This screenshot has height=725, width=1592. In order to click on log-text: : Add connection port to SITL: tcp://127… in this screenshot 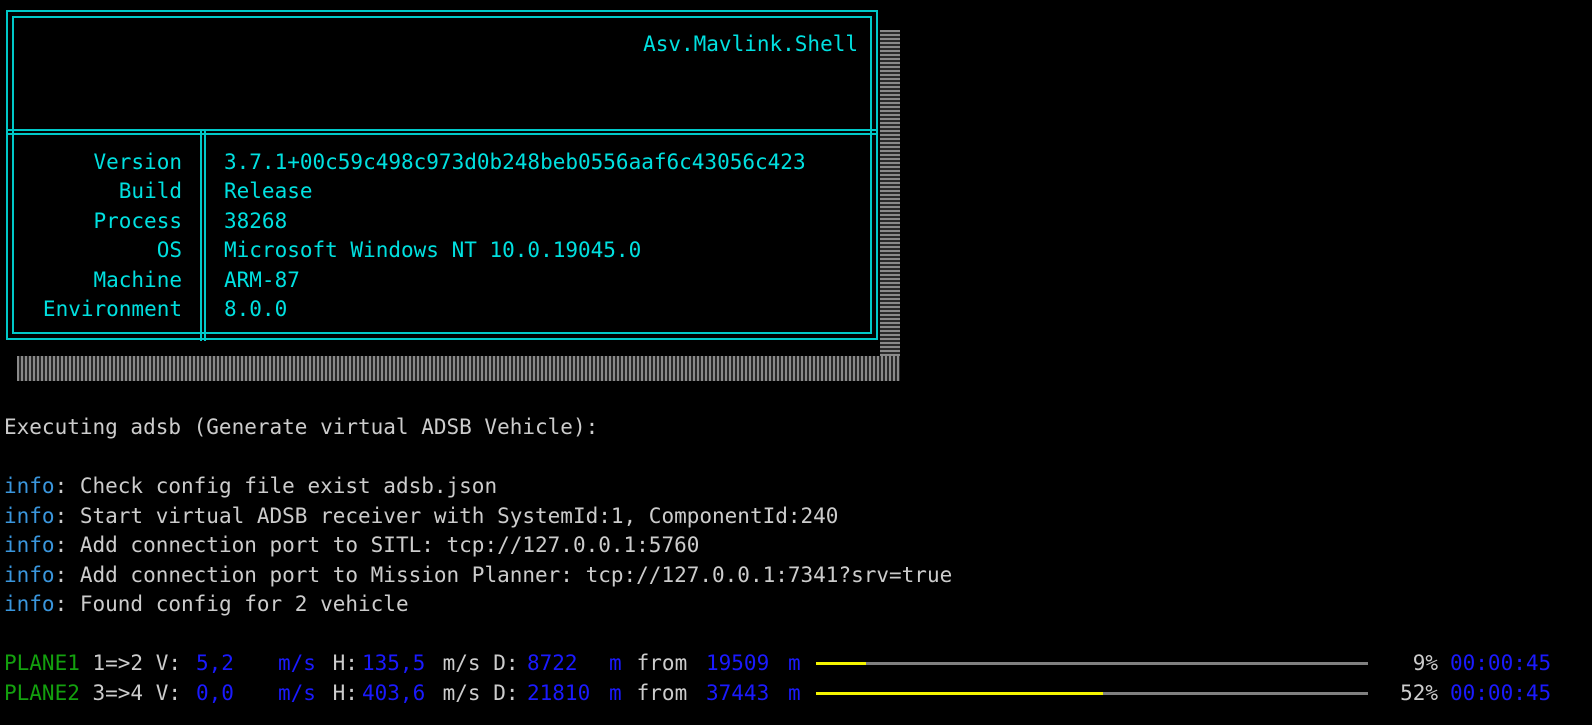, I will do `click(377, 545)`.